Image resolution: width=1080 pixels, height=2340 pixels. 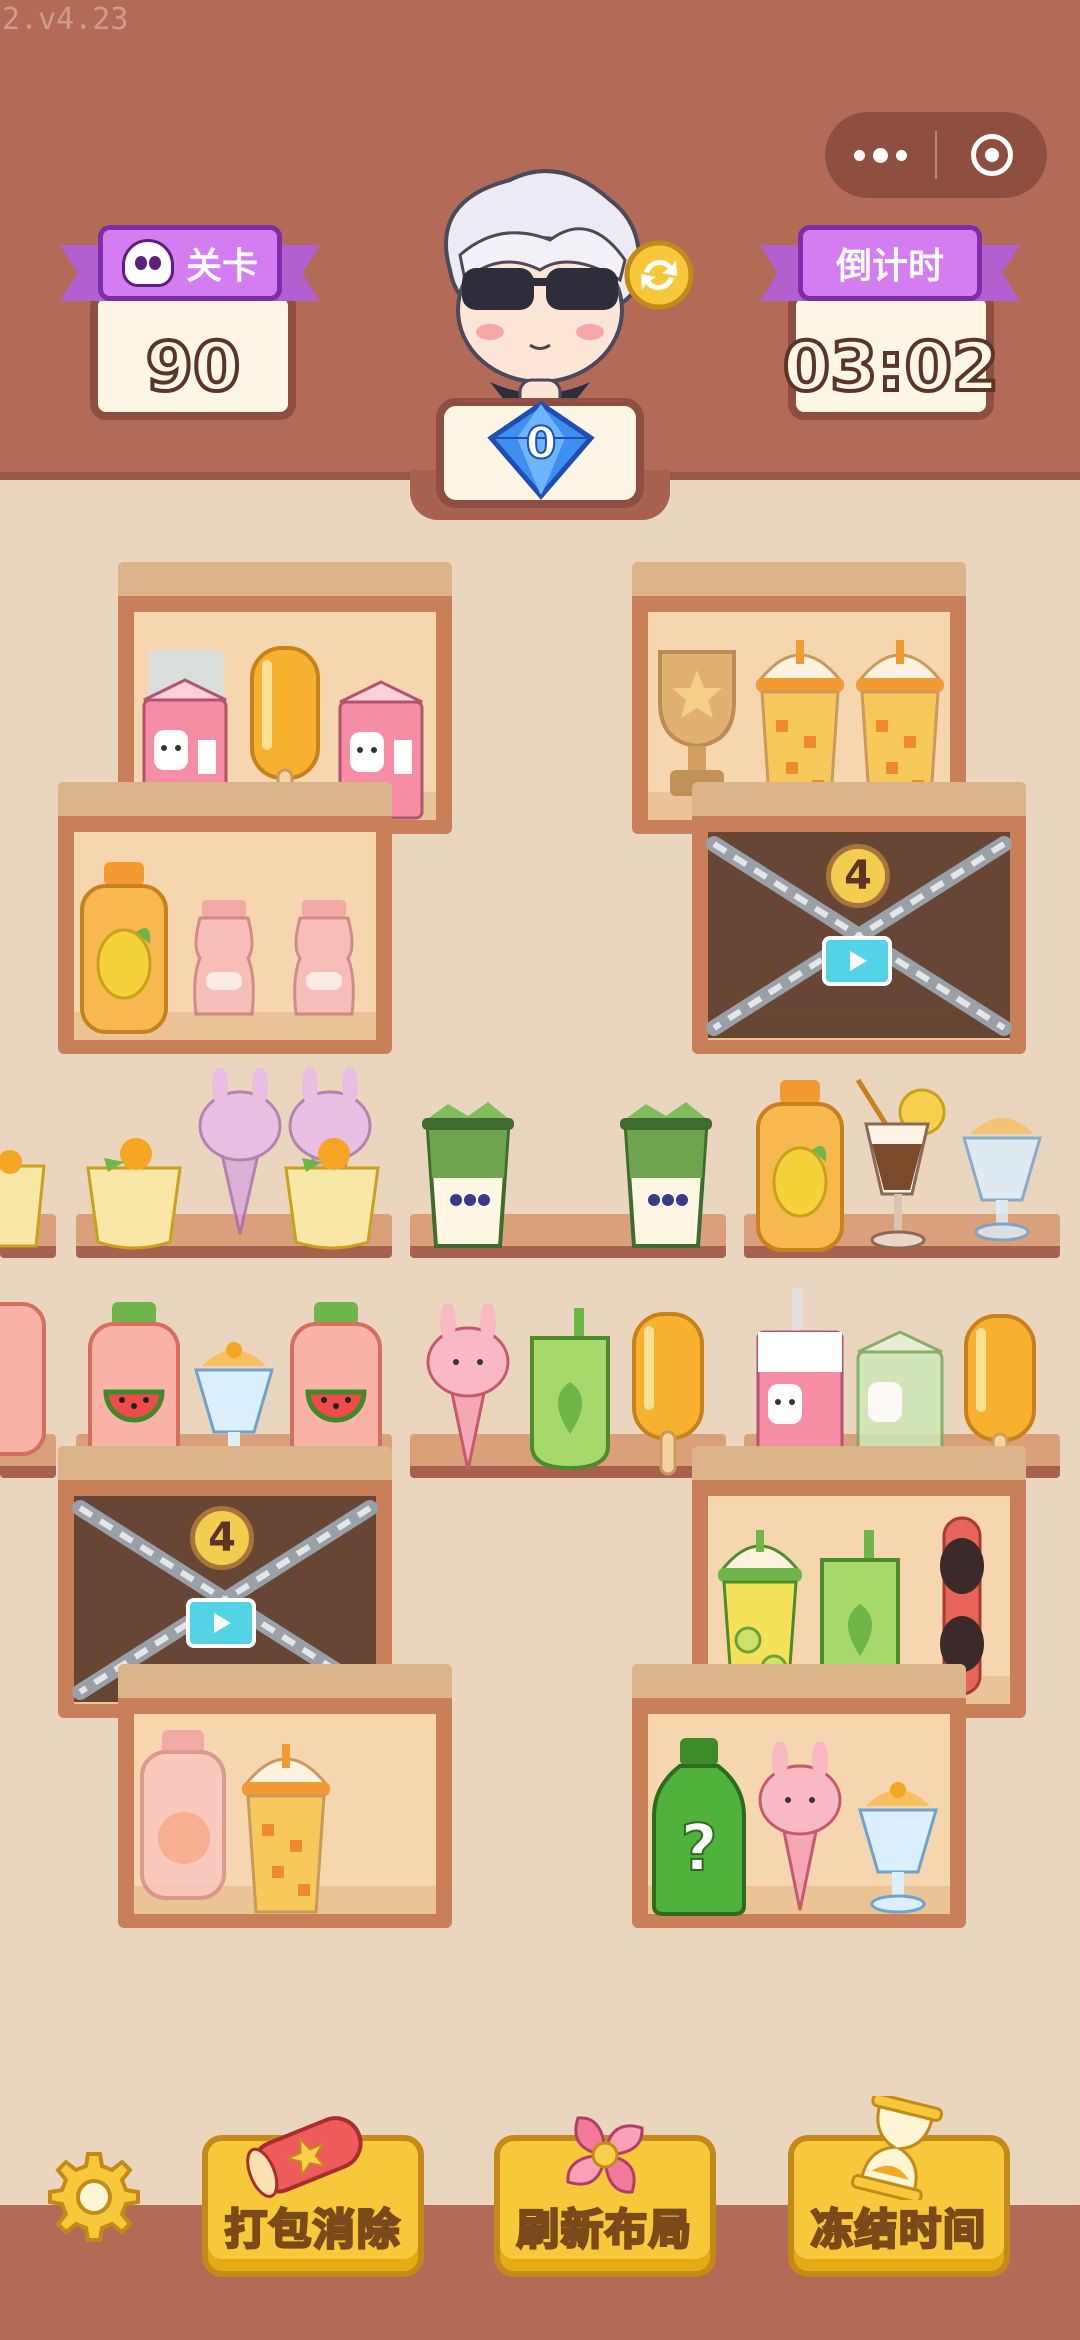 What do you see at coordinates (992, 155) in the screenshot?
I see `target-close-icon` at bounding box center [992, 155].